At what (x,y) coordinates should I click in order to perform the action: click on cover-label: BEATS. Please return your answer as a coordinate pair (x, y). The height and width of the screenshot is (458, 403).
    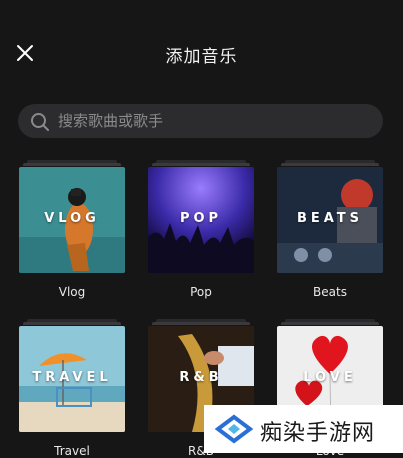
    Looking at the image, I should click on (330, 218).